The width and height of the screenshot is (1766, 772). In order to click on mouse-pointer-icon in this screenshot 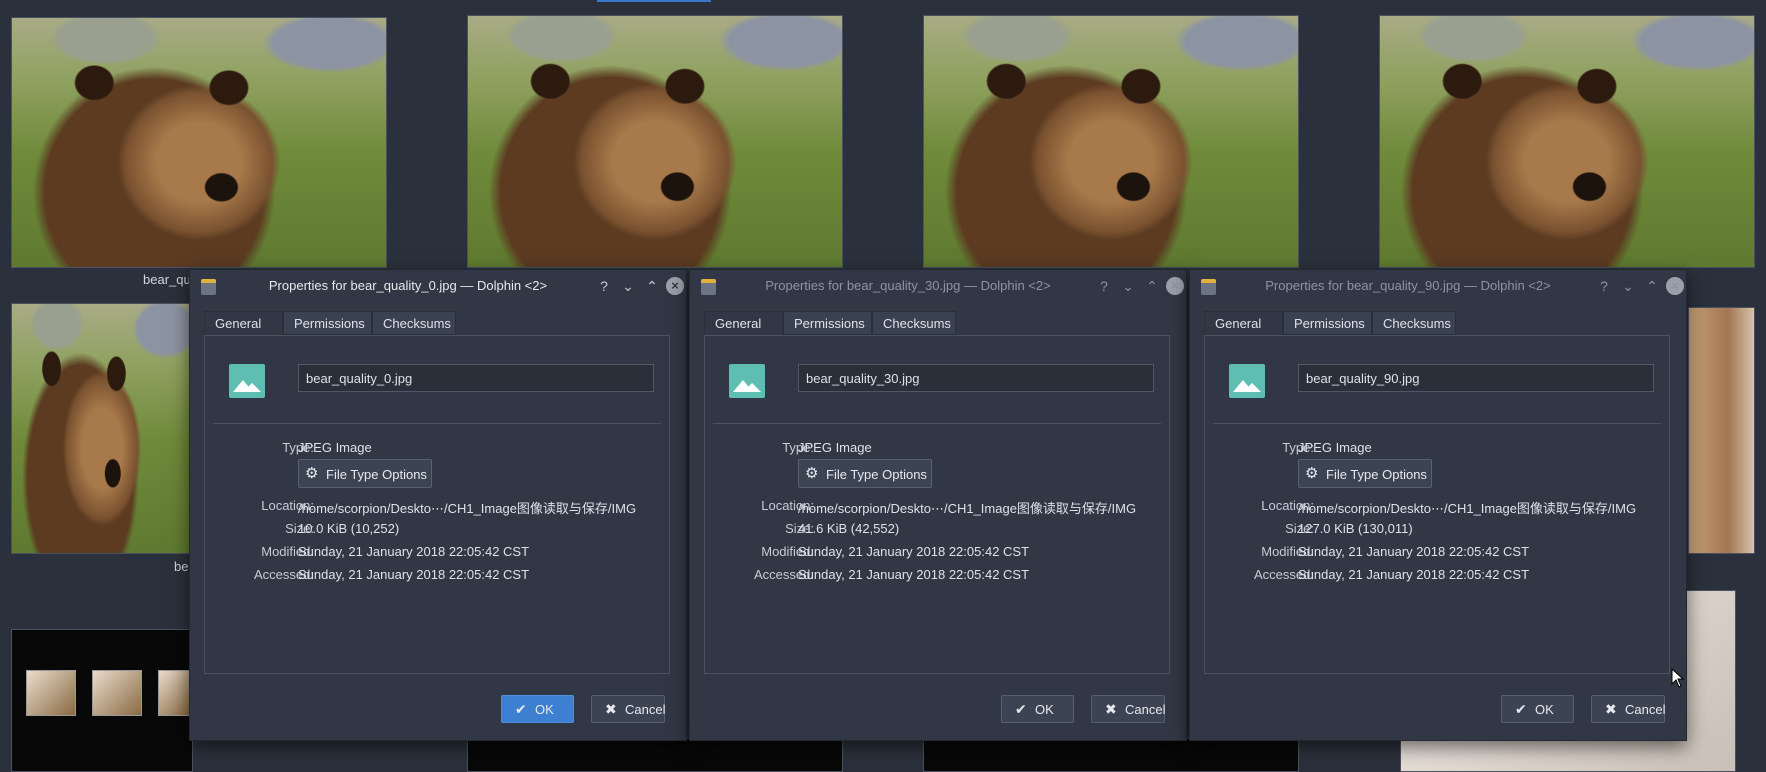, I will do `click(1678, 678)`.